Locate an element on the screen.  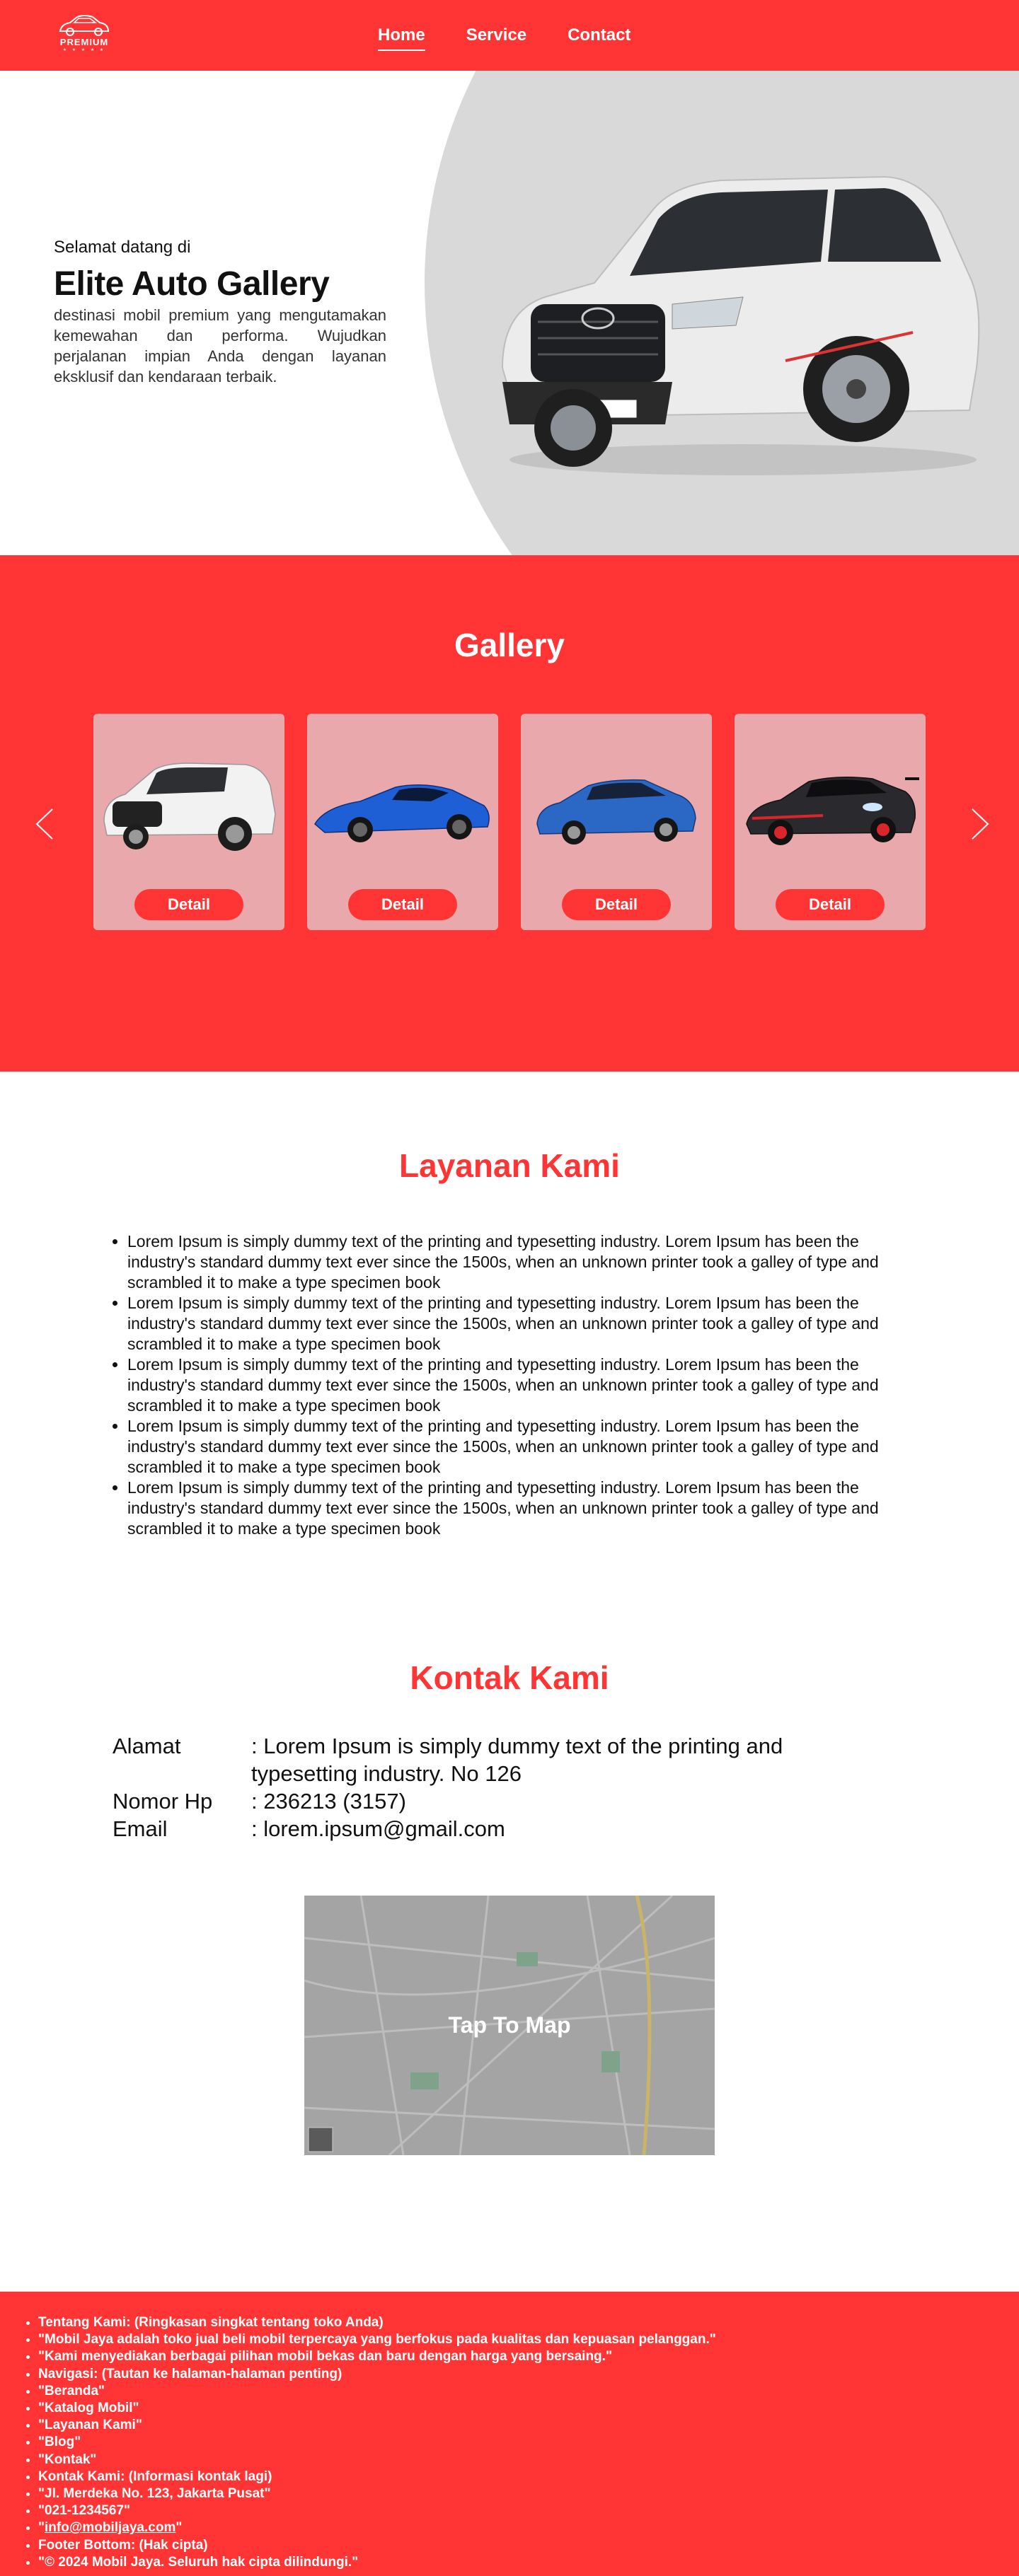
chevron-right-icon is located at coordinates (980, 824).